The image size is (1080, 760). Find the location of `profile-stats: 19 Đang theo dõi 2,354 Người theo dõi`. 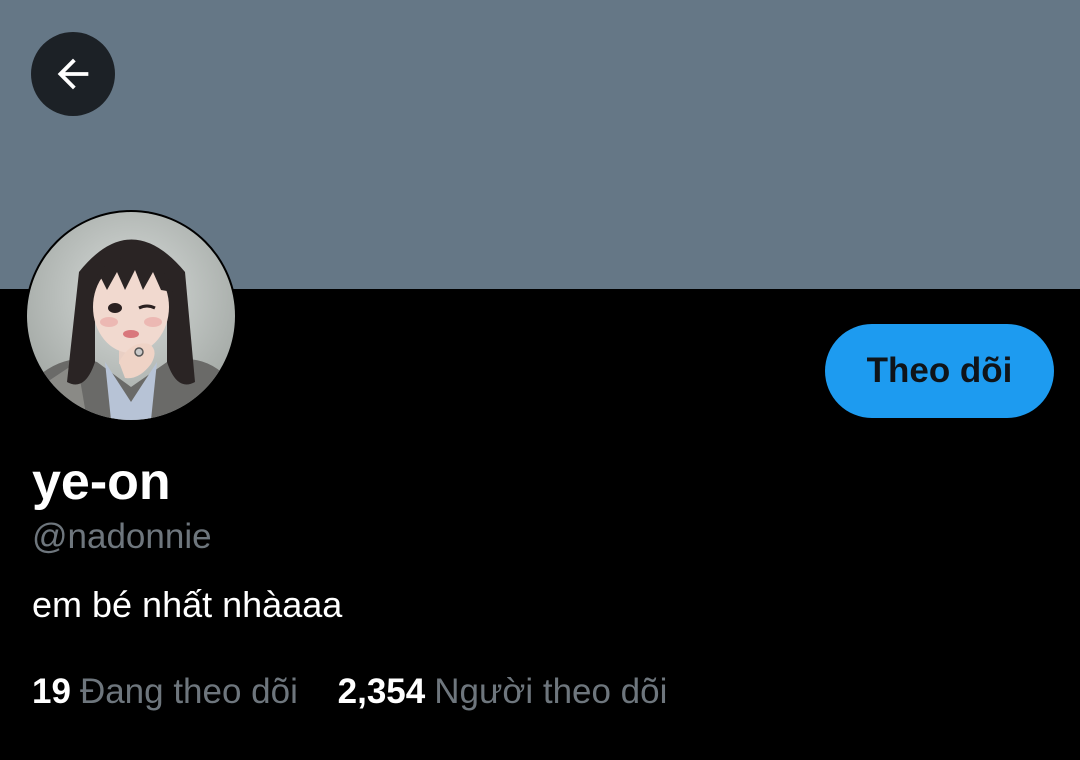

profile-stats: 19 Đang theo dõi 2,354 Người theo dõi is located at coordinates (349, 692).